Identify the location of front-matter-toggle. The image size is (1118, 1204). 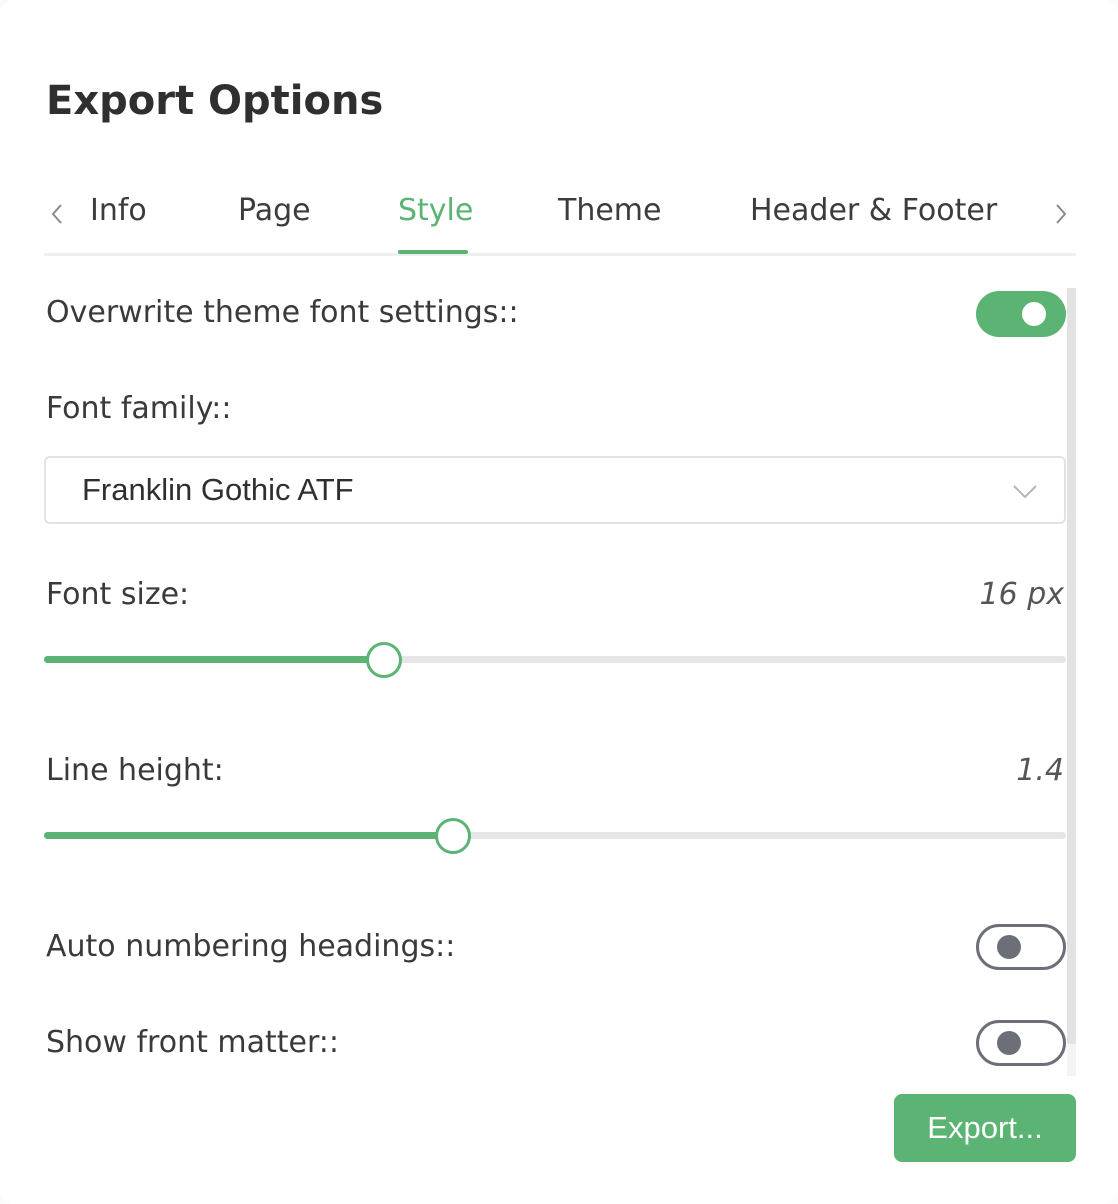
(1021, 1043).